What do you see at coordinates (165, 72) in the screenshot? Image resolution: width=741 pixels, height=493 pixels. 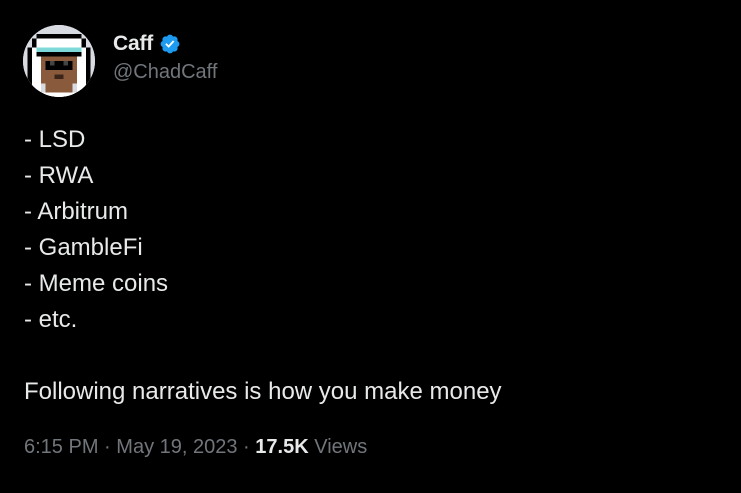 I see `author-handle: @ChadCaff` at bounding box center [165, 72].